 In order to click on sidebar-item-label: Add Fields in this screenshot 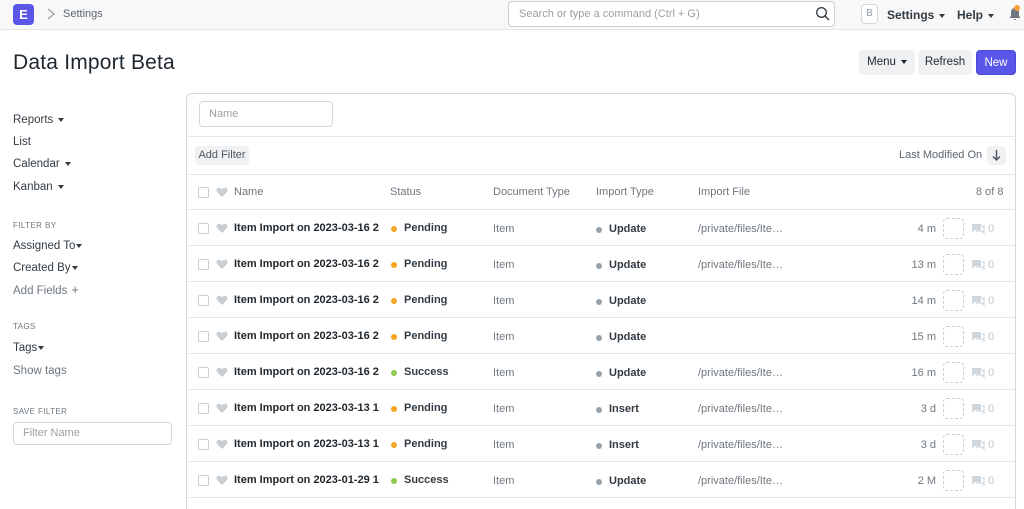, I will do `click(40, 291)`.